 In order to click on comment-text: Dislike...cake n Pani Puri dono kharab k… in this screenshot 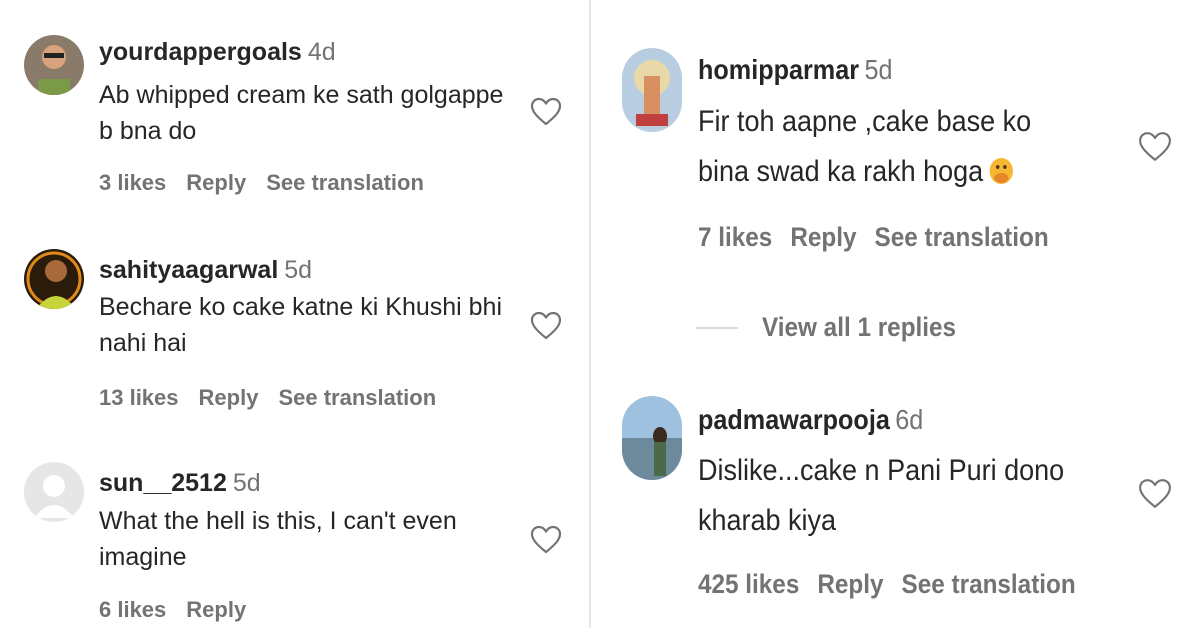, I will do `click(881, 495)`.